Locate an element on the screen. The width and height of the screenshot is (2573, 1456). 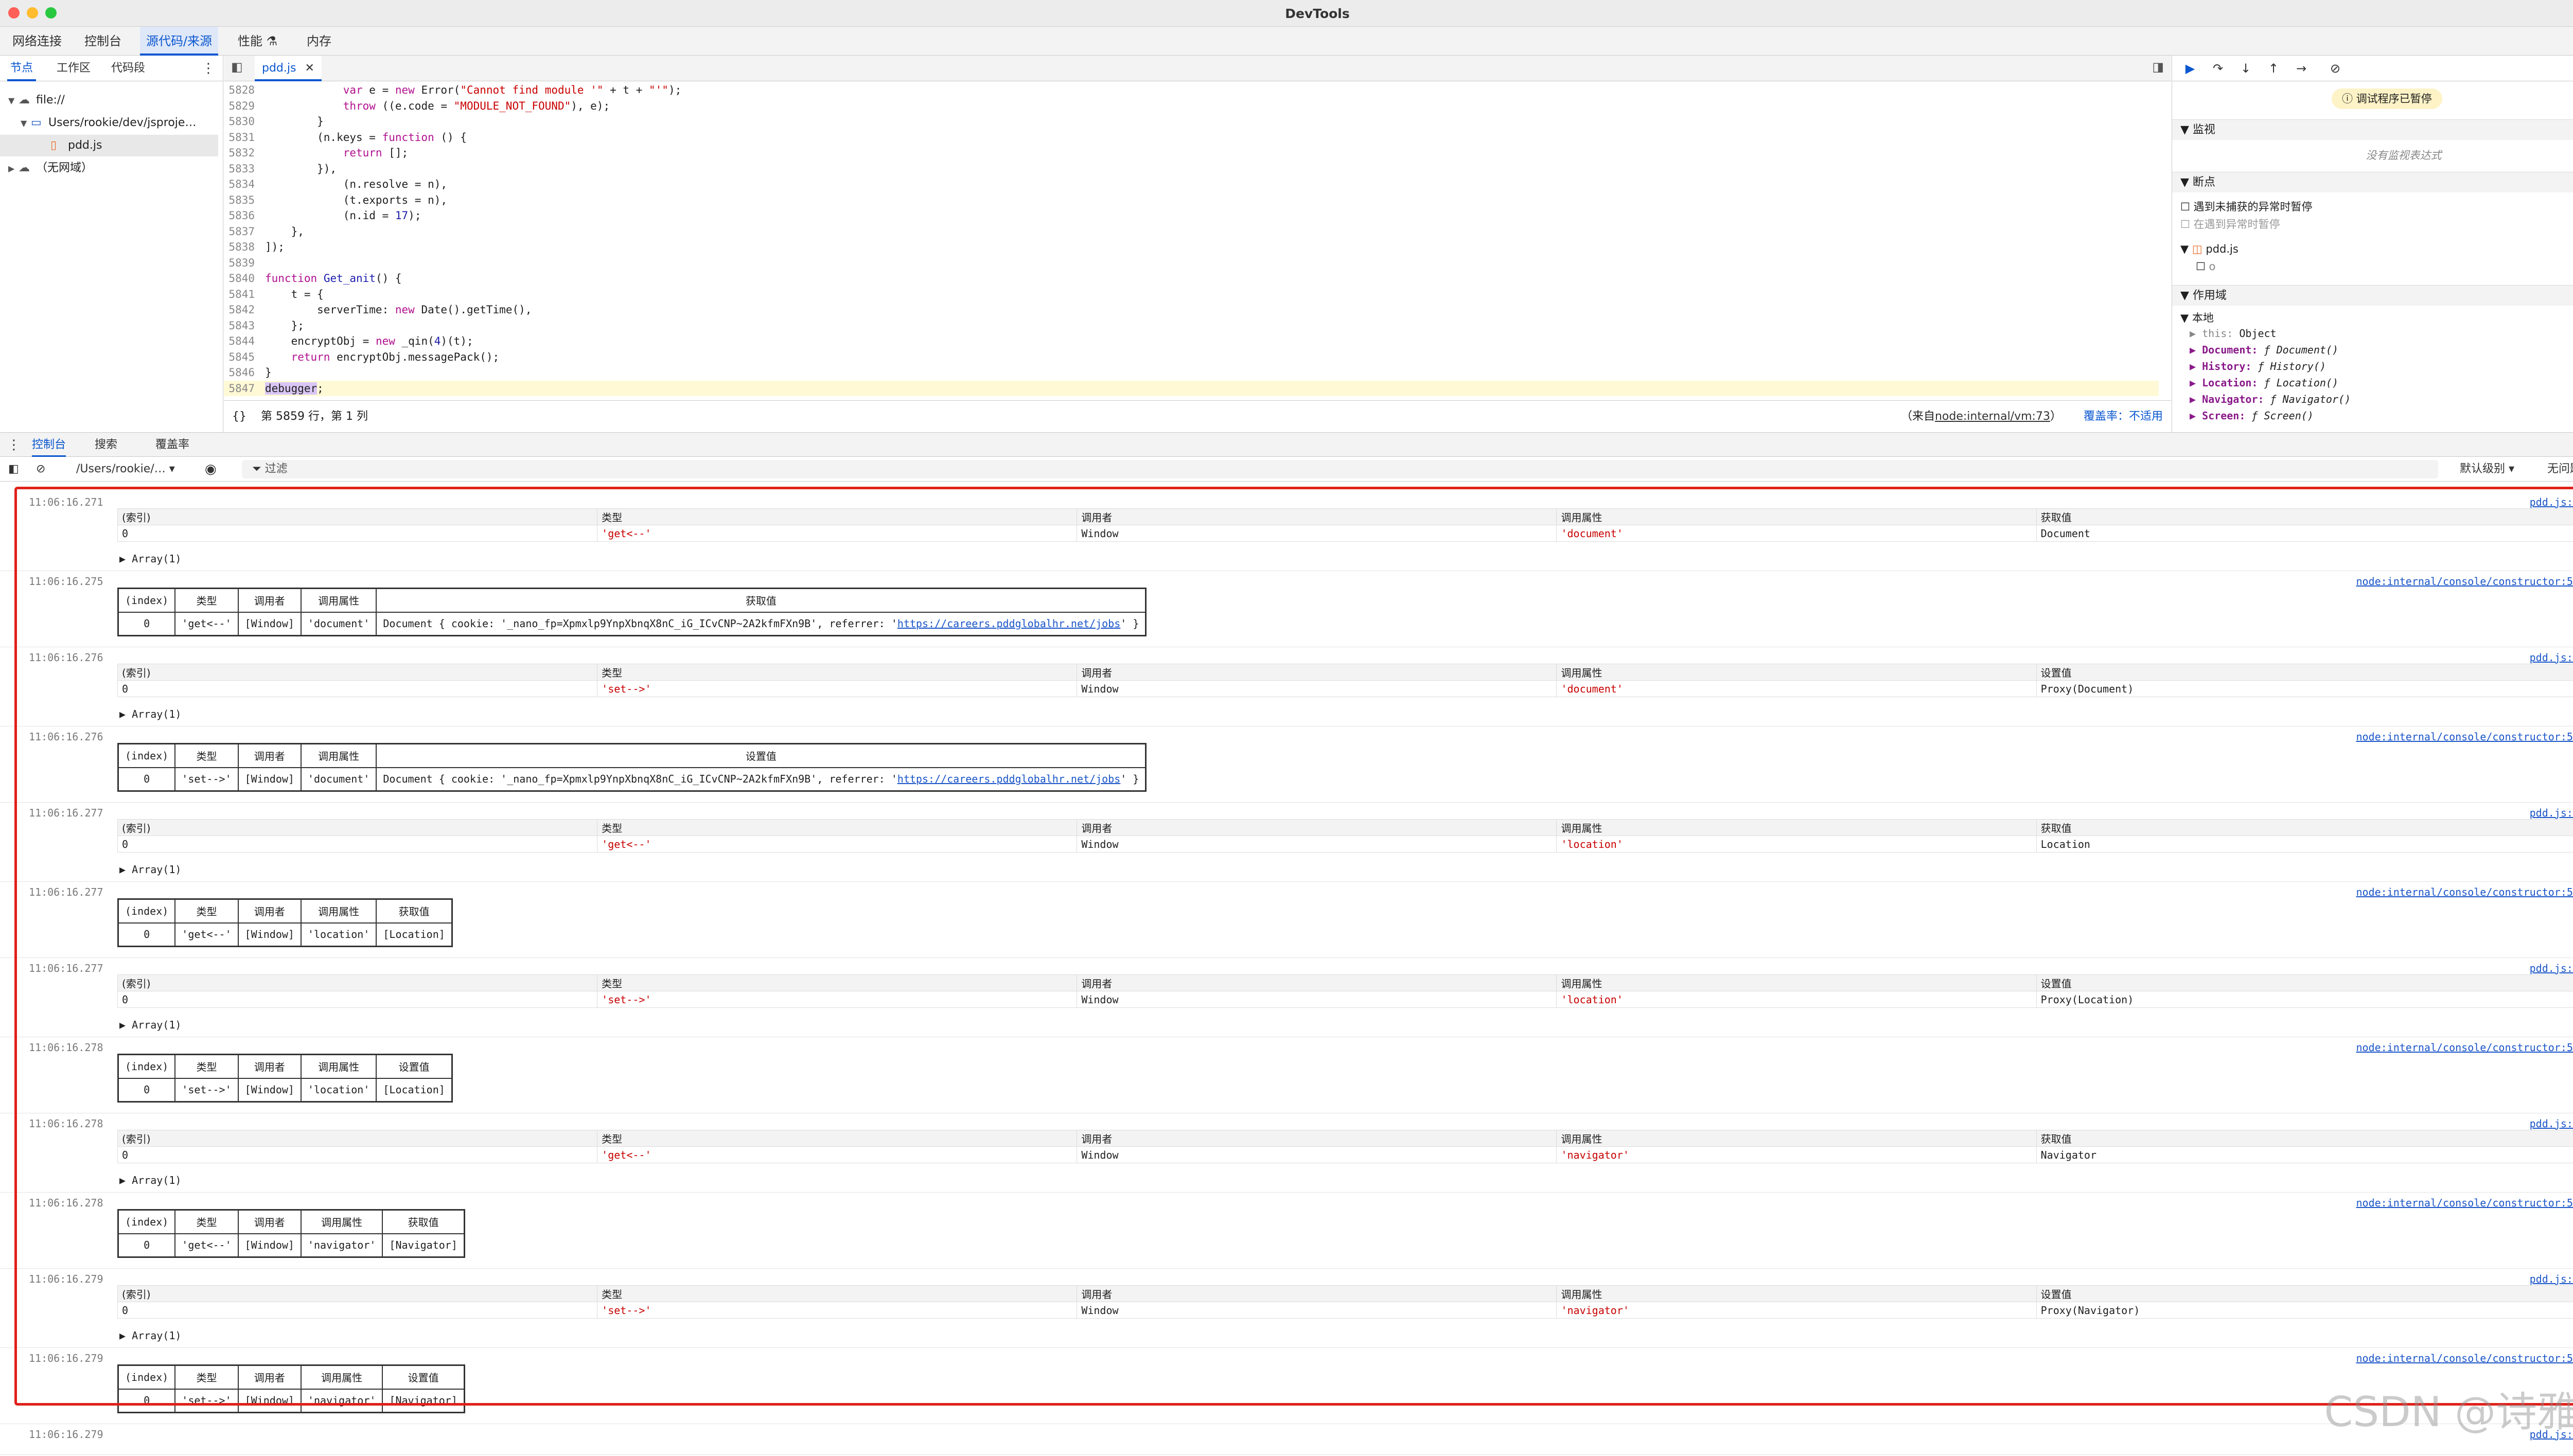
line-number: 5832 is located at coordinates (244, 153).